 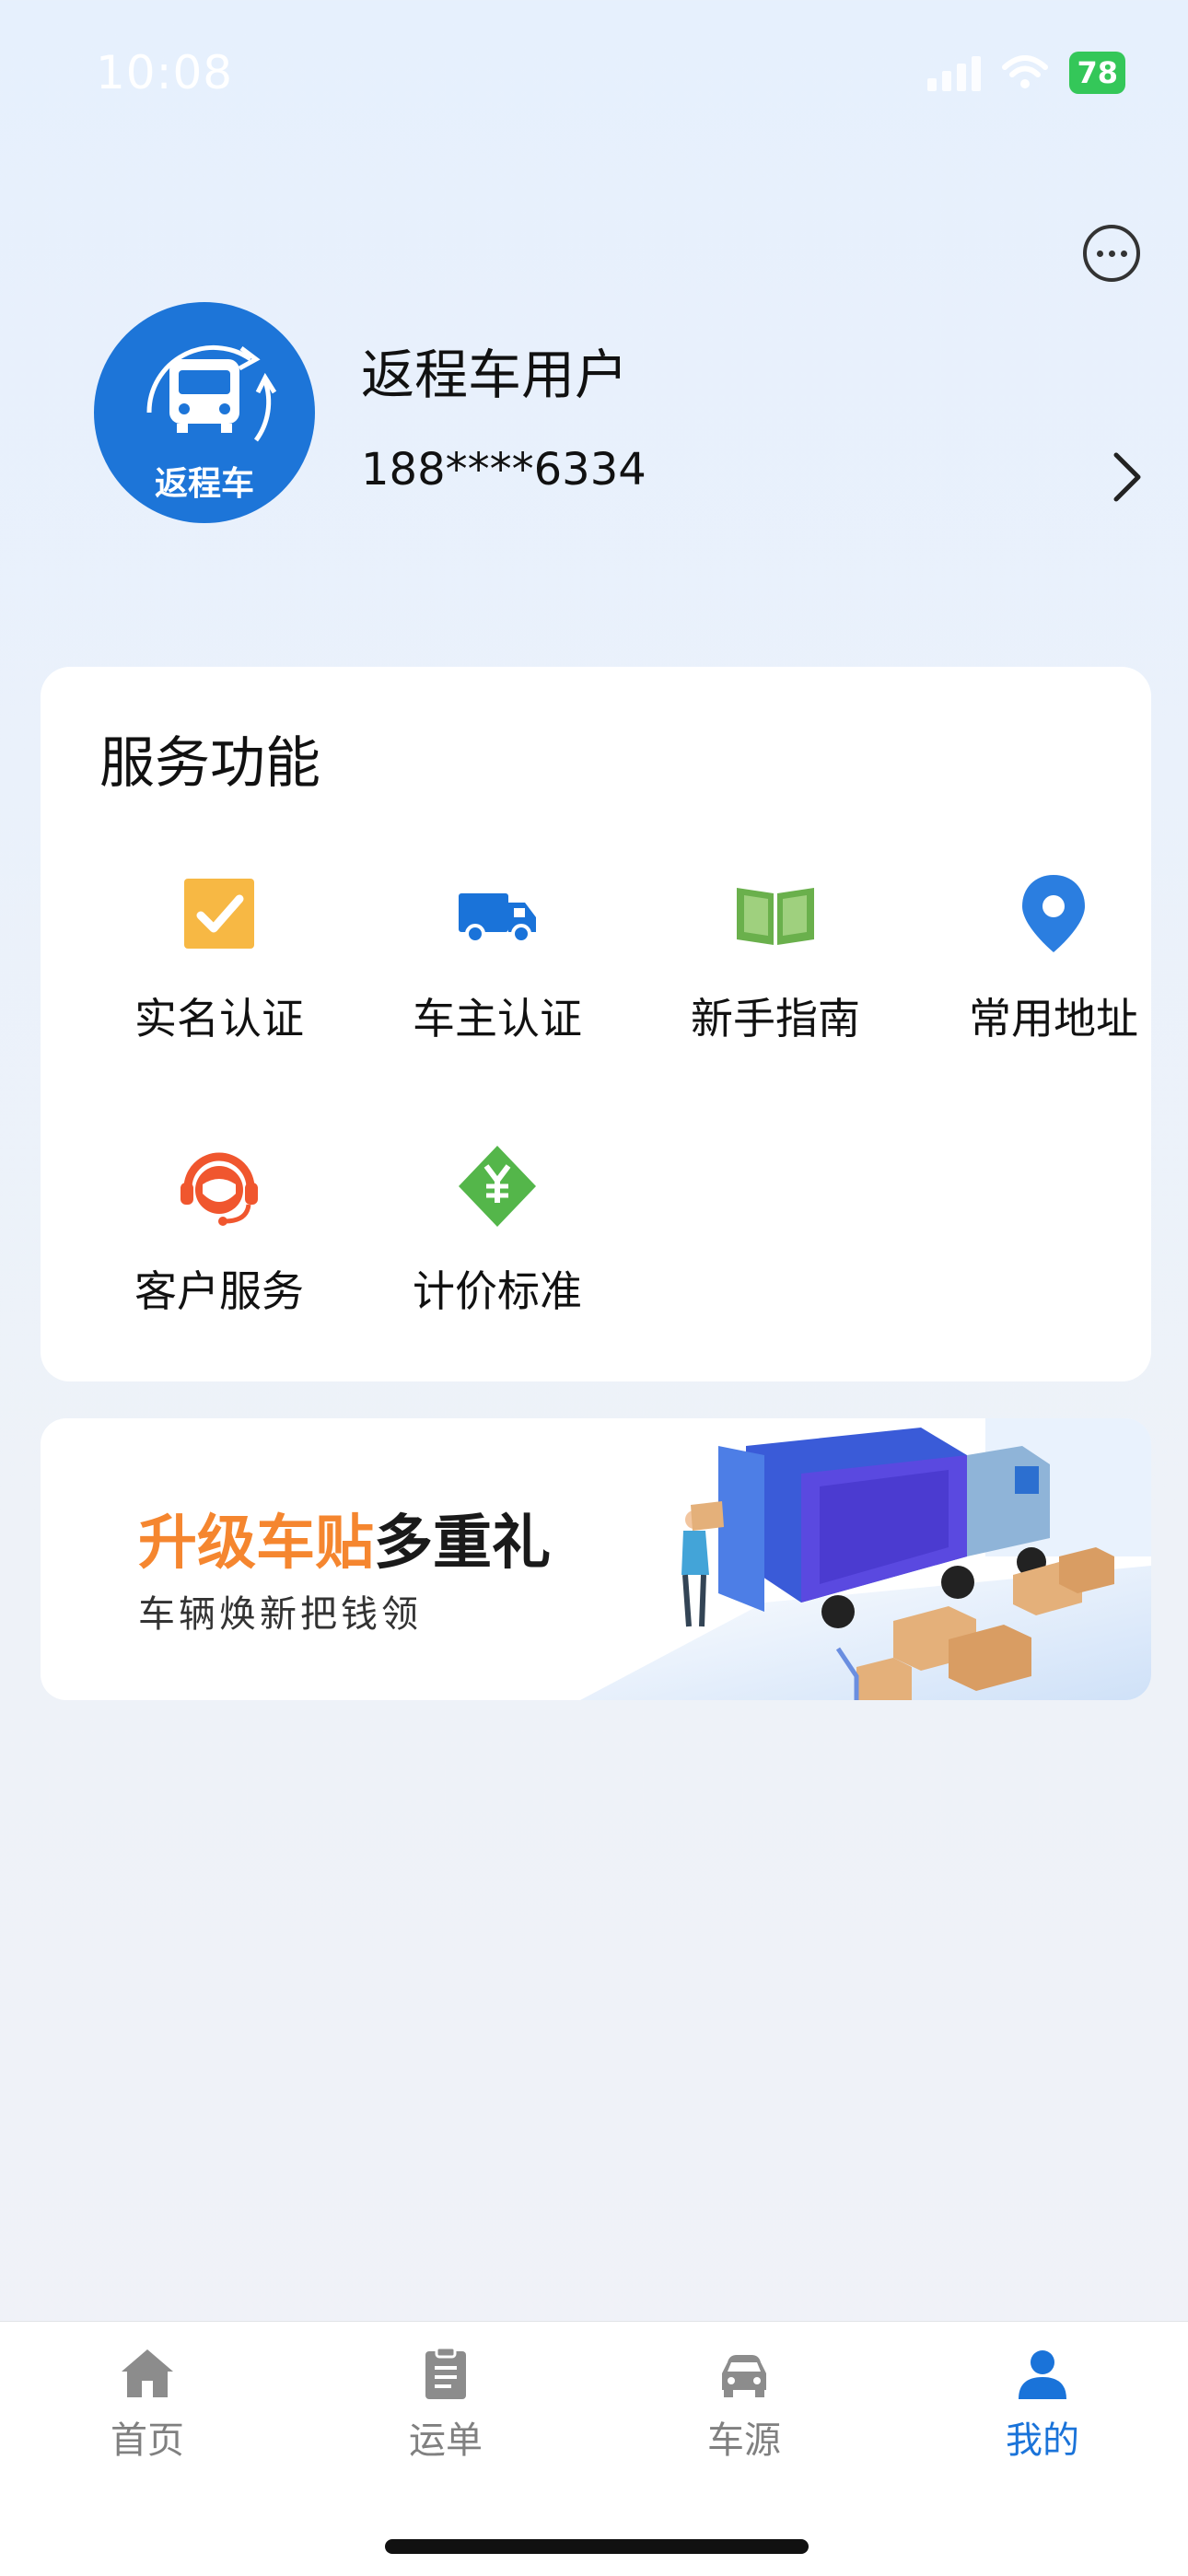 I want to click on service-item-label: 实名认证, so click(x=219, y=1018).